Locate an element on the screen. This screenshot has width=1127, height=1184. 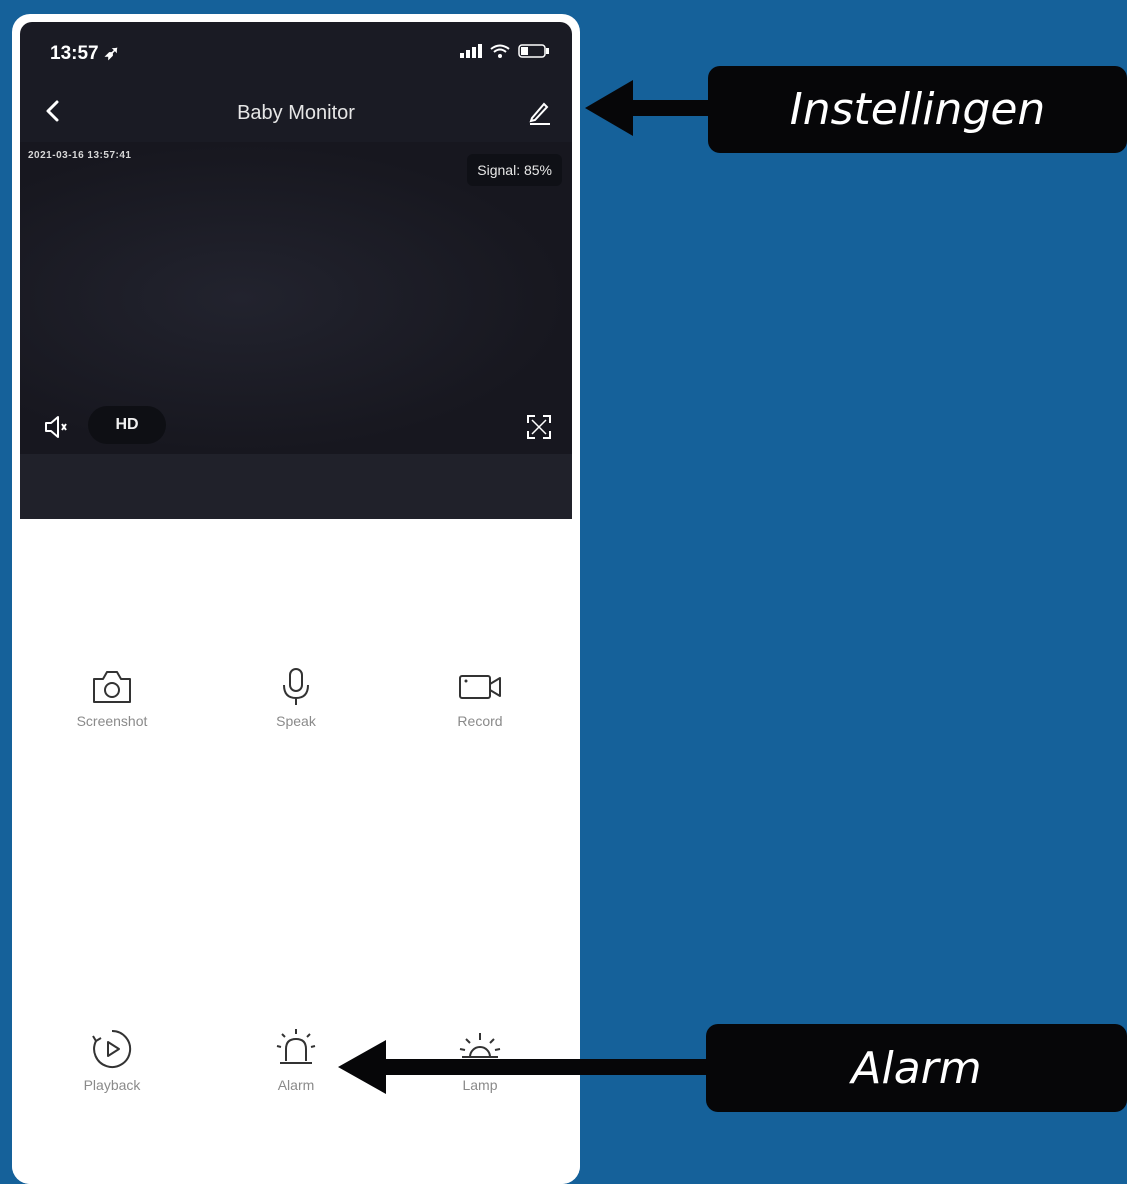
alarm-icon is located at coordinates (296, 1046).